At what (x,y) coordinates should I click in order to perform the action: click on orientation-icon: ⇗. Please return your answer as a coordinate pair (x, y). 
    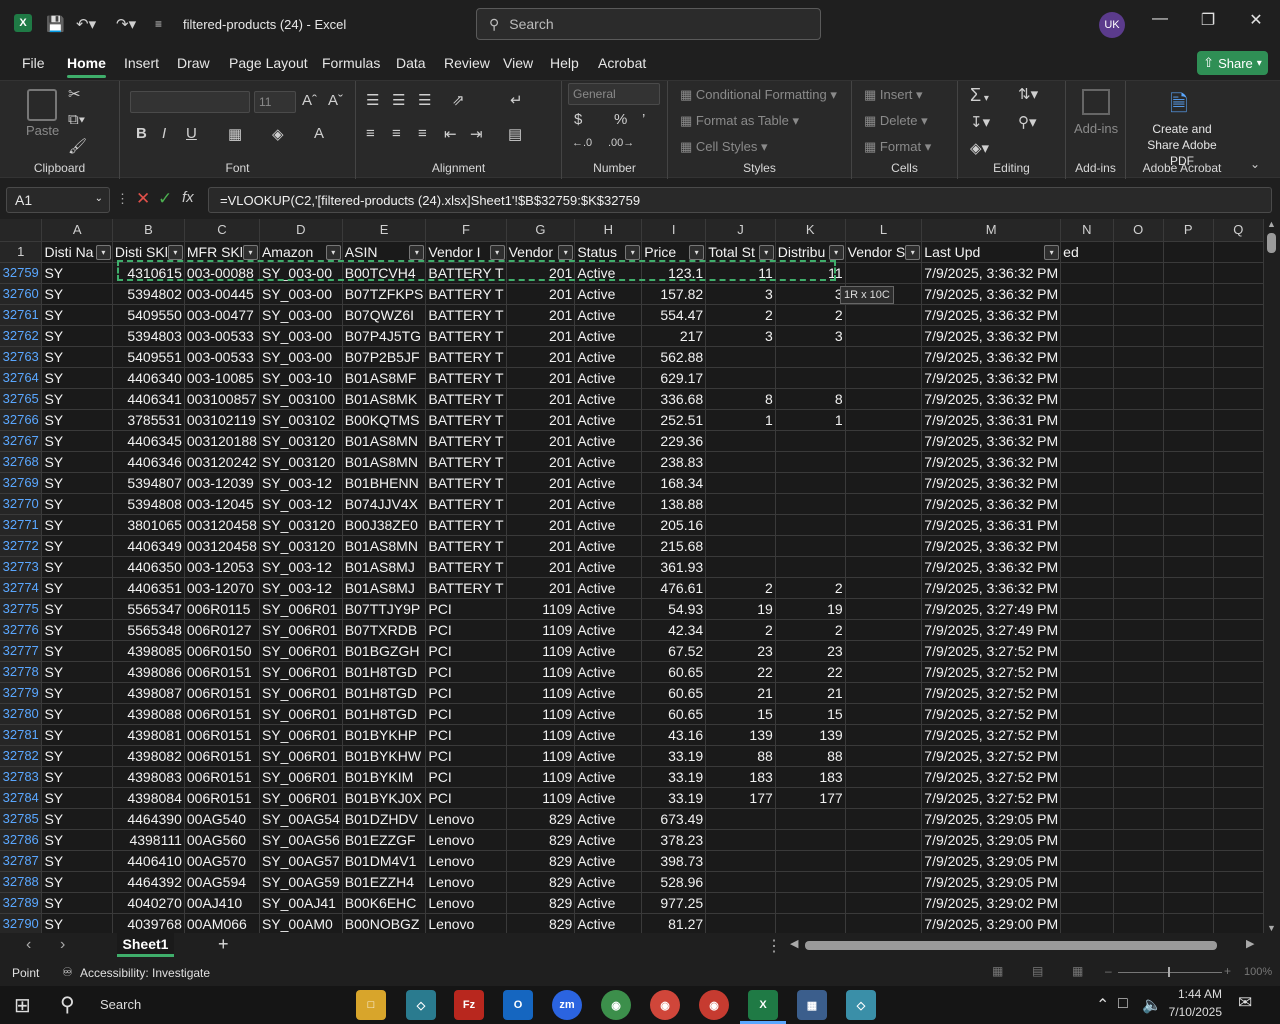
    Looking at the image, I should click on (458, 100).